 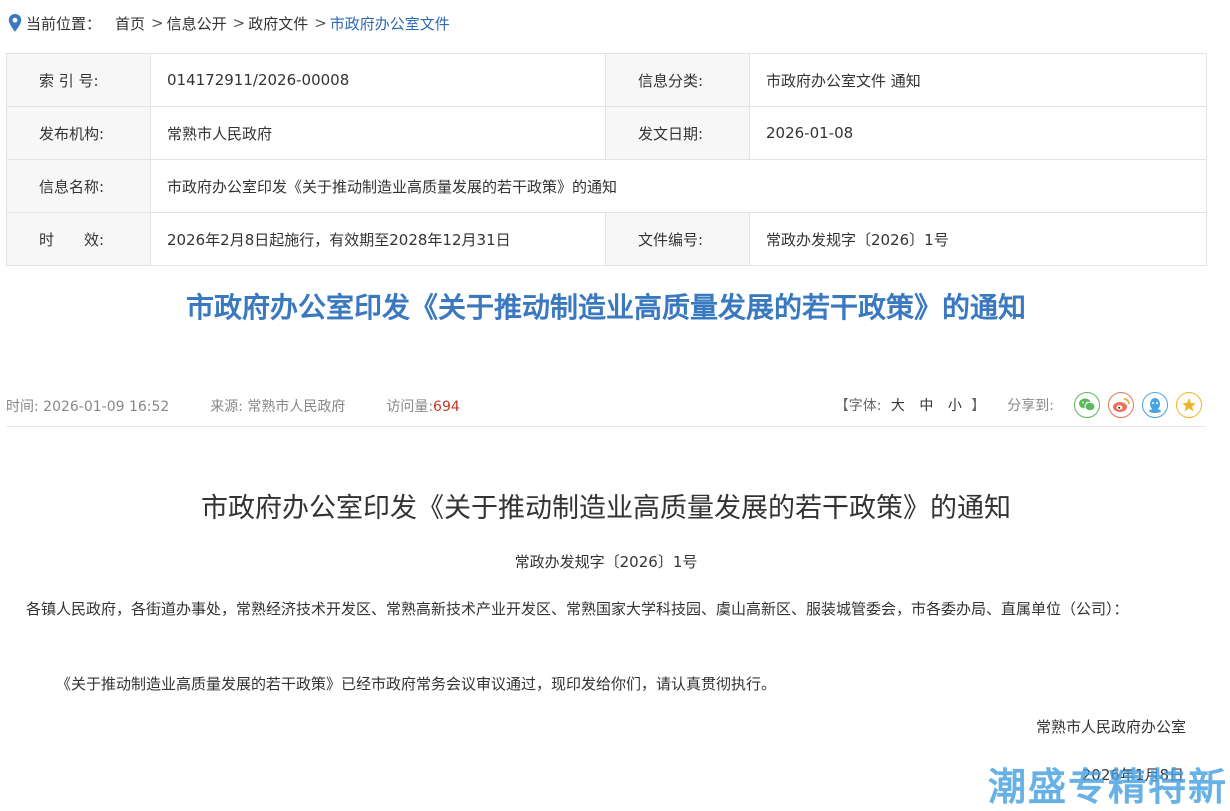 What do you see at coordinates (926, 406) in the screenshot?
I see `font-size-medium-button: 中` at bounding box center [926, 406].